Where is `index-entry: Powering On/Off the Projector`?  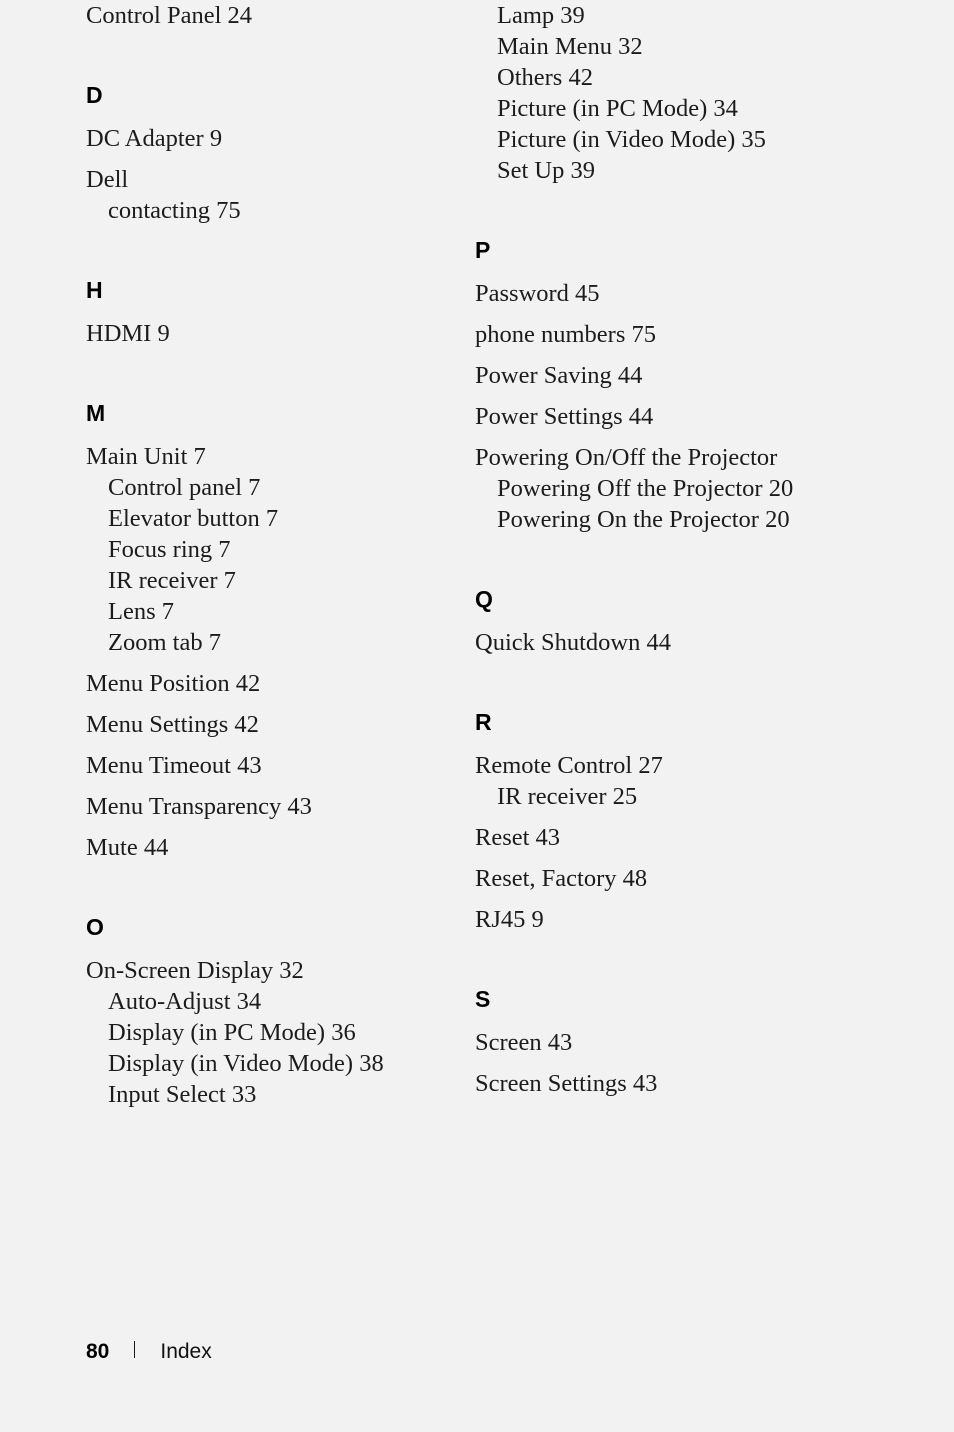 index-entry: Powering On/Off the Projector is located at coordinates (626, 457).